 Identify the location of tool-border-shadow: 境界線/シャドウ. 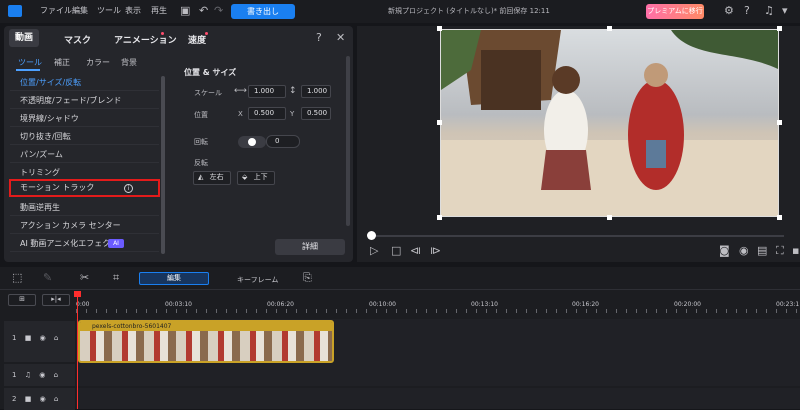
(84, 119).